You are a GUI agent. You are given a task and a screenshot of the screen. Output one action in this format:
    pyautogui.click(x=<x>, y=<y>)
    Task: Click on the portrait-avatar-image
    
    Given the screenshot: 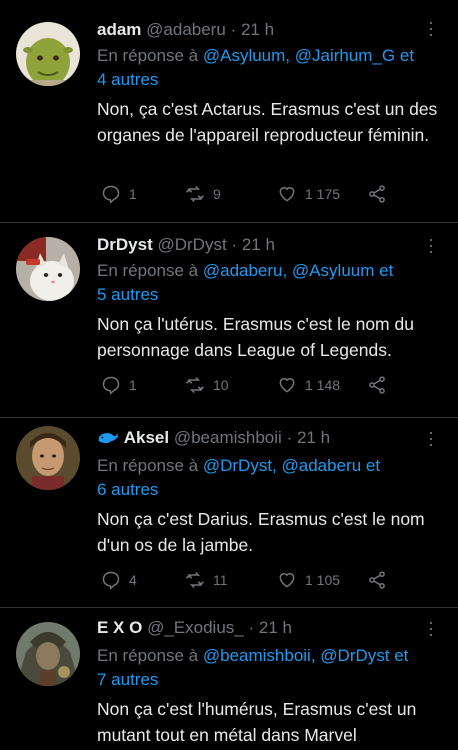 What is the action you would take?
    pyautogui.click(x=48, y=458)
    